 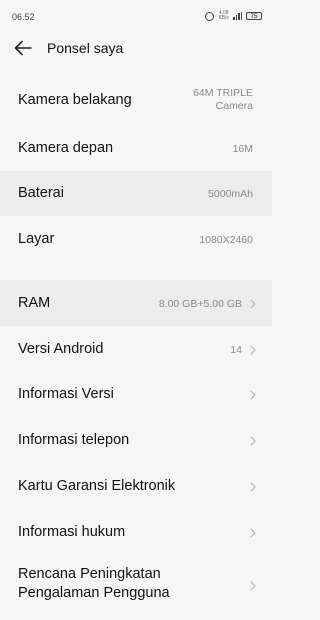 I want to click on rear-camera-value-line1: 64M TRIPLE, so click(x=223, y=93).